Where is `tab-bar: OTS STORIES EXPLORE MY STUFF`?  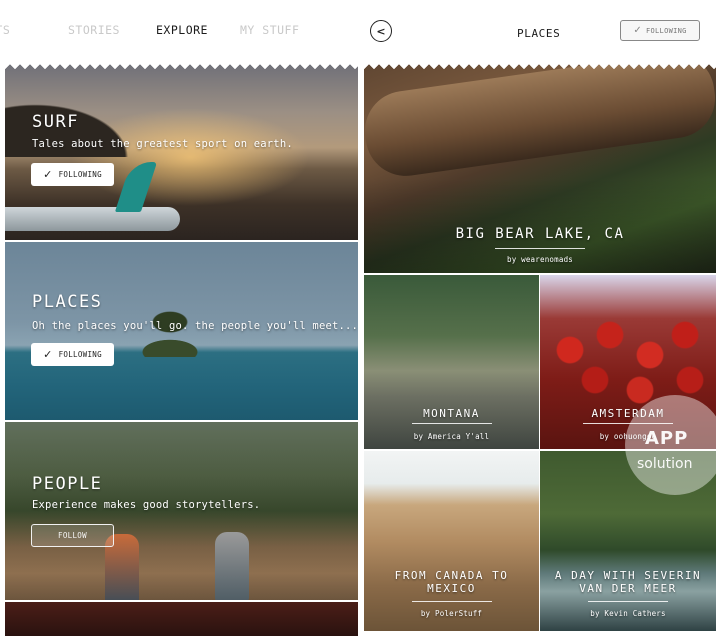
tab-bar: OTS STORIES EXPLORE MY STUFF is located at coordinates (181, 31).